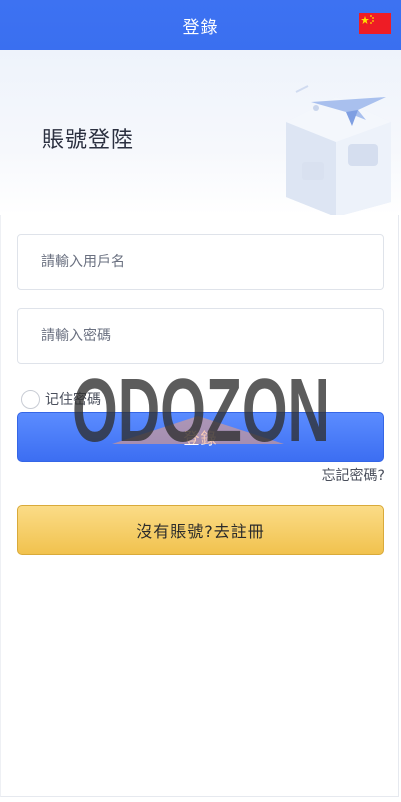  What do you see at coordinates (211, 262) in the screenshot?
I see `username-input` at bounding box center [211, 262].